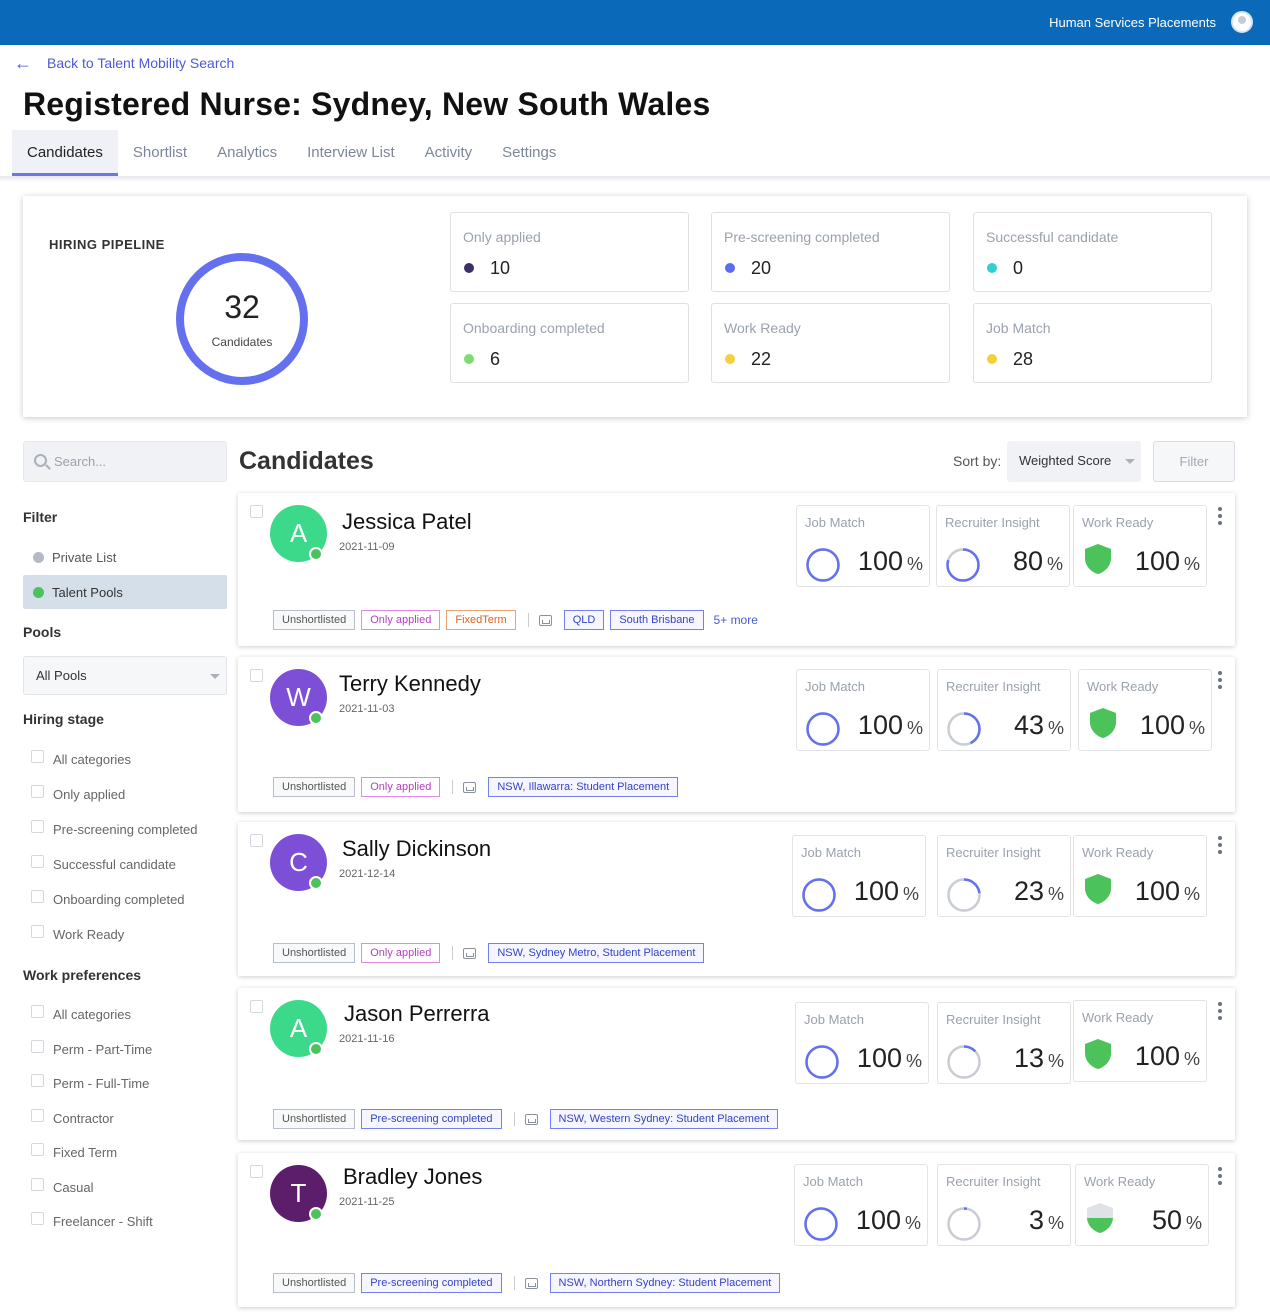 The image size is (1270, 1312). What do you see at coordinates (125, 557) in the screenshot?
I see `filter-private-list: Private List` at bounding box center [125, 557].